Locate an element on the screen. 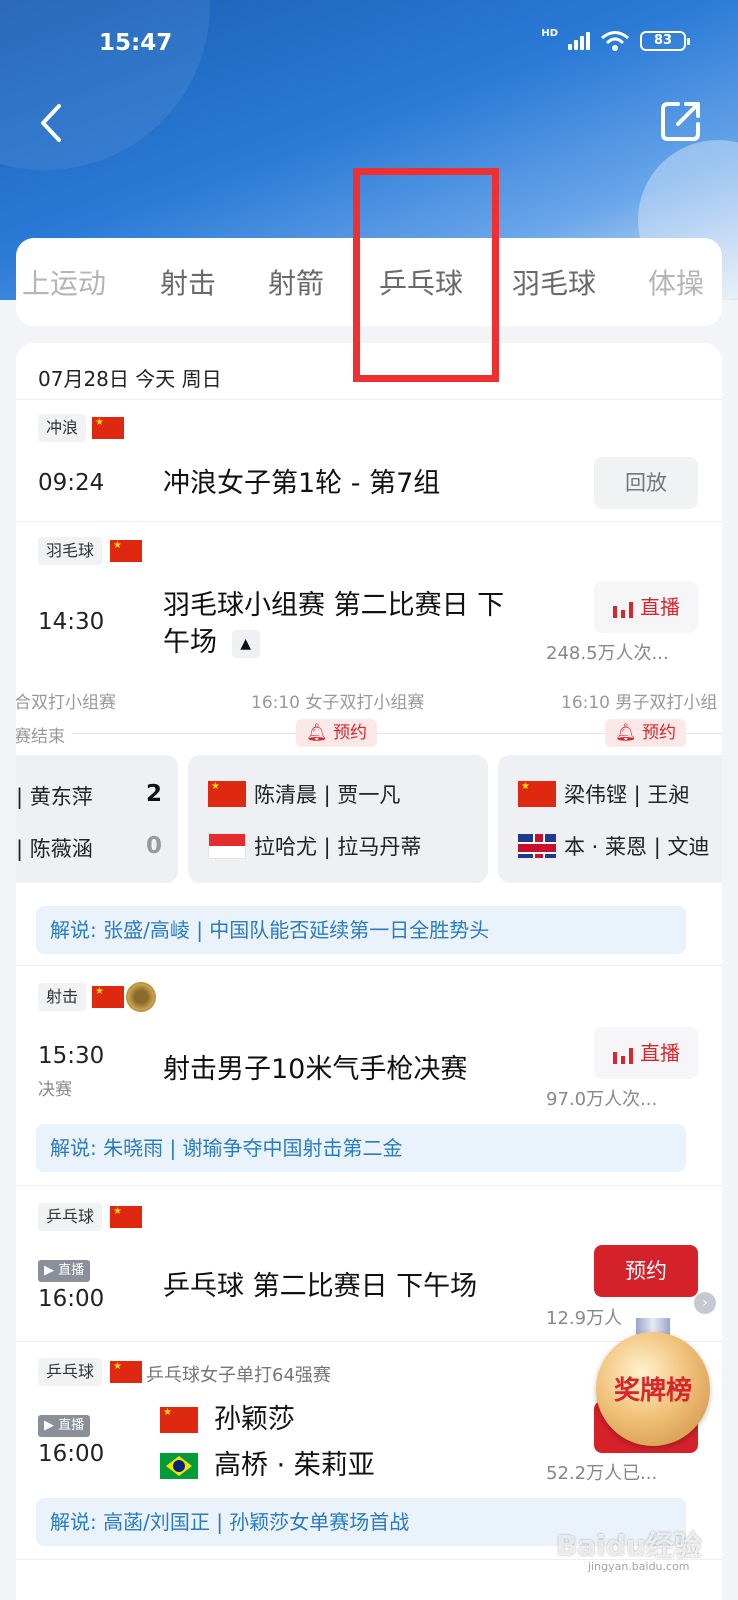  match-label: 16:10 男子双打小组 is located at coordinates (639, 703).